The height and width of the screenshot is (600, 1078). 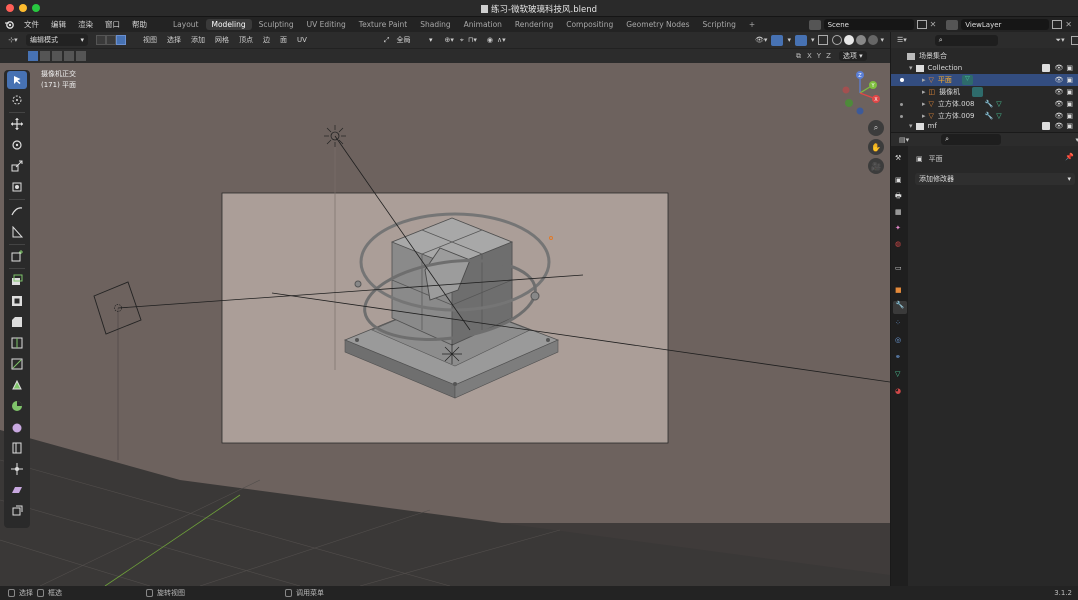 I want to click on menu-view: 视图, so click(x=150, y=40).